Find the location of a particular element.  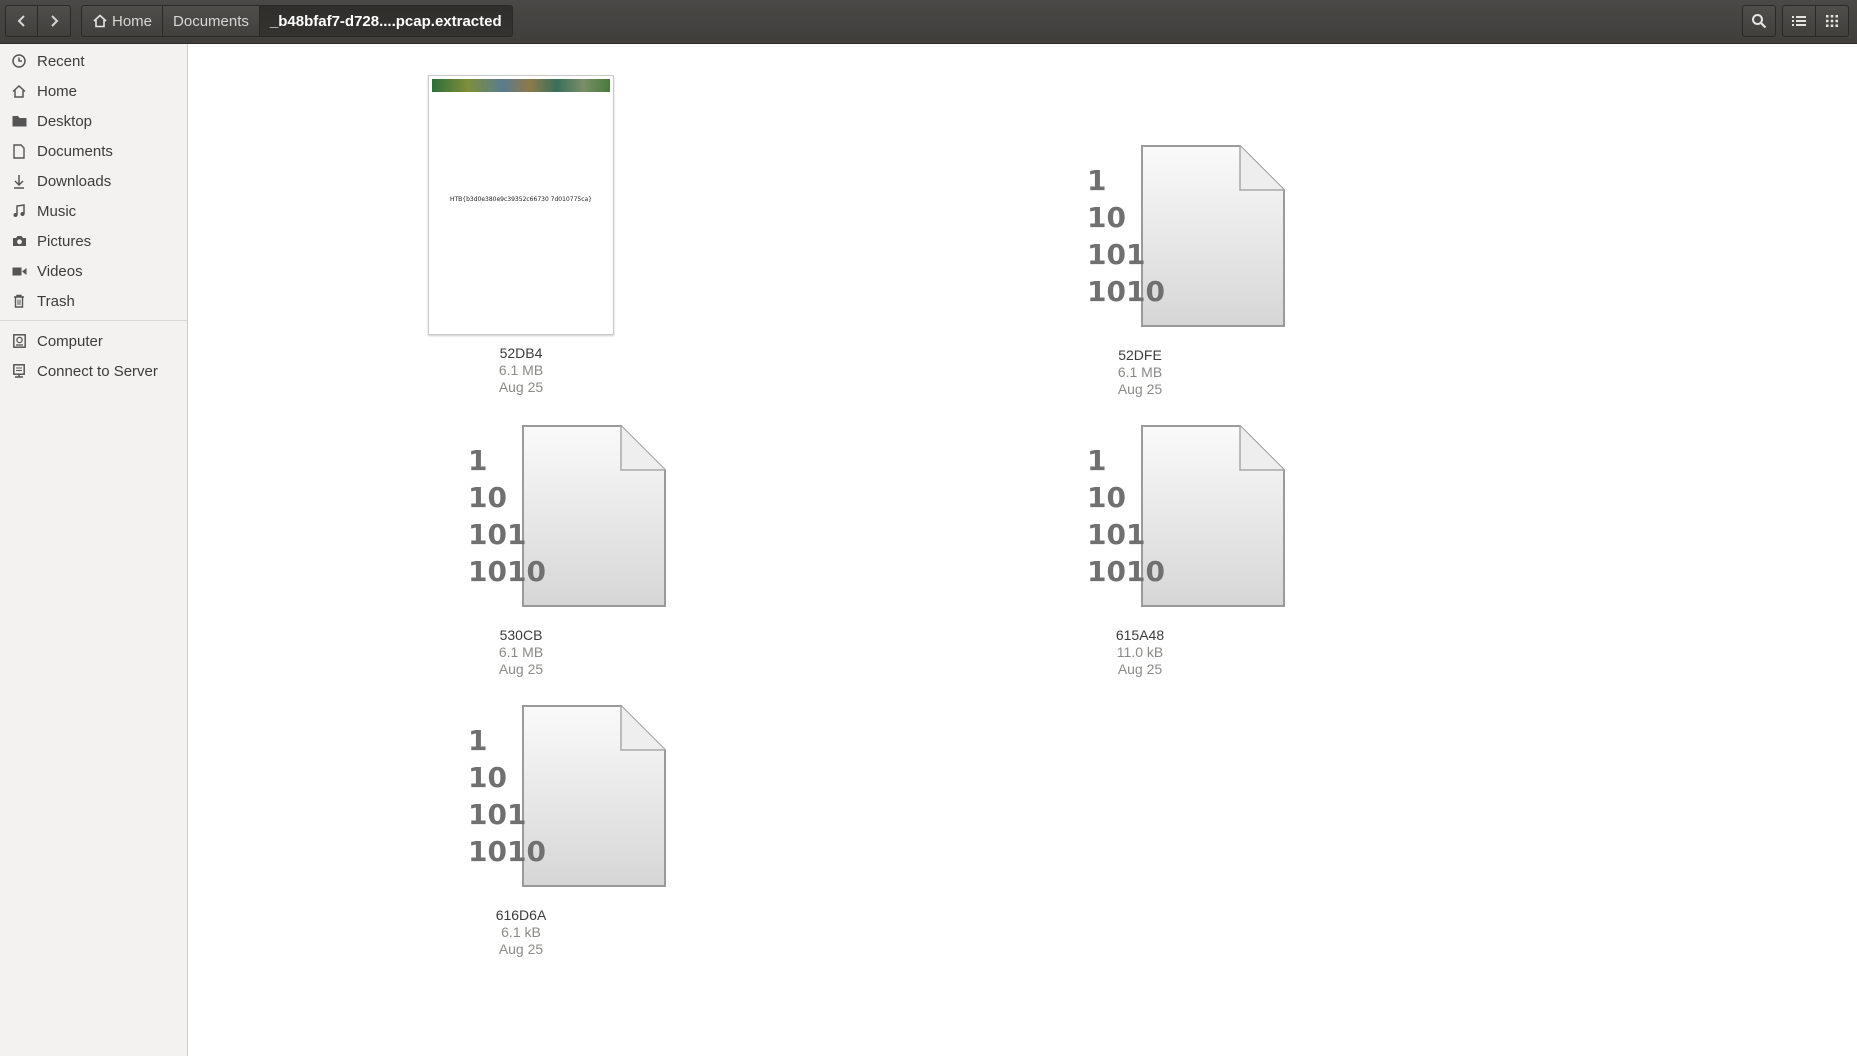

file-item-616D6A: 1 10 101 1010 616D6A 6.1 kB Aug 25 is located at coordinates (533, 831).